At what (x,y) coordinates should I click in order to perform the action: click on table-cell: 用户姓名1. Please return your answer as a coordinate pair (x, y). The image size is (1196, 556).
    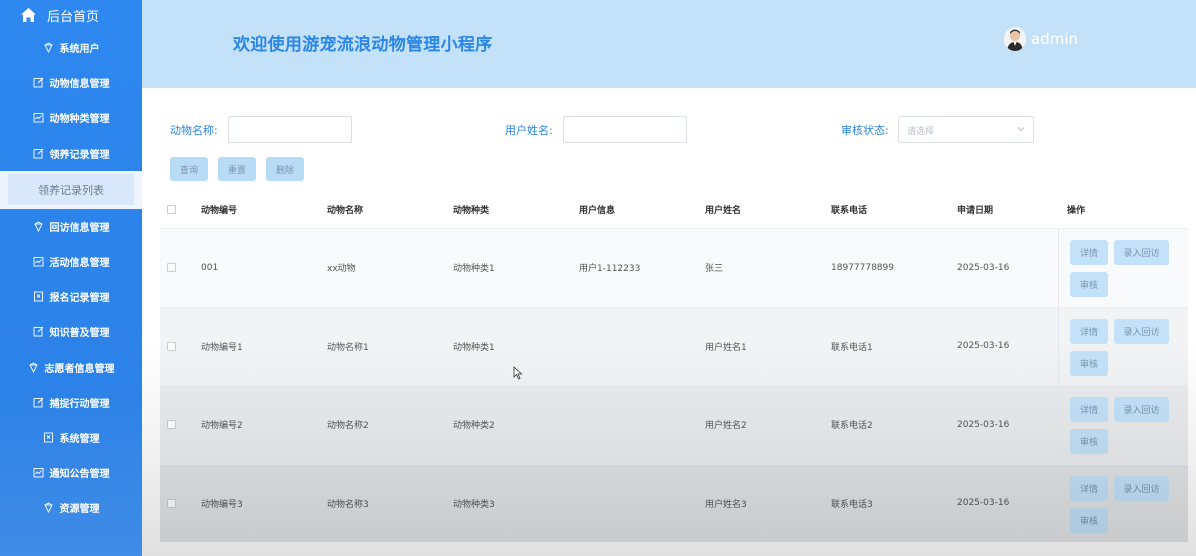
    Looking at the image, I should click on (726, 347).